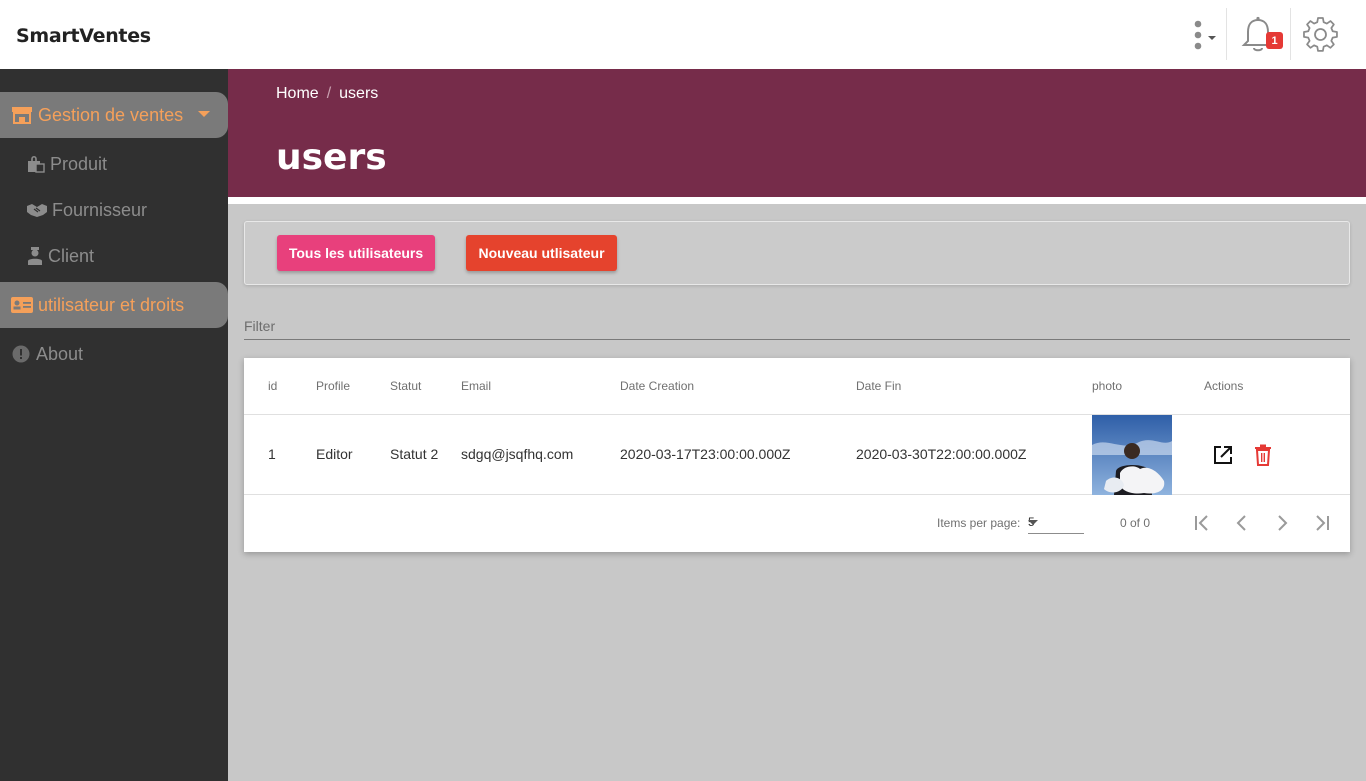  I want to click on items-per-page-label: Items per page:, so click(979, 523).